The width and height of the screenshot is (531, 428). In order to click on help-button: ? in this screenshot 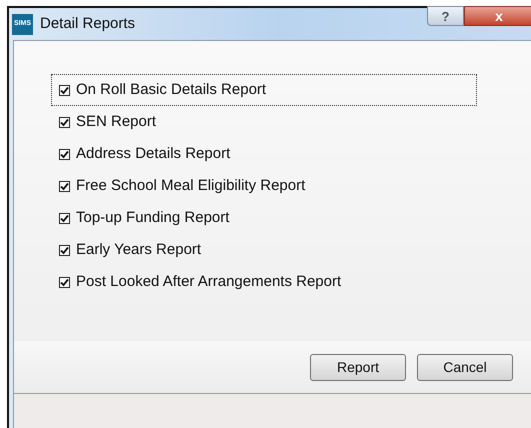, I will do `click(445, 16)`.